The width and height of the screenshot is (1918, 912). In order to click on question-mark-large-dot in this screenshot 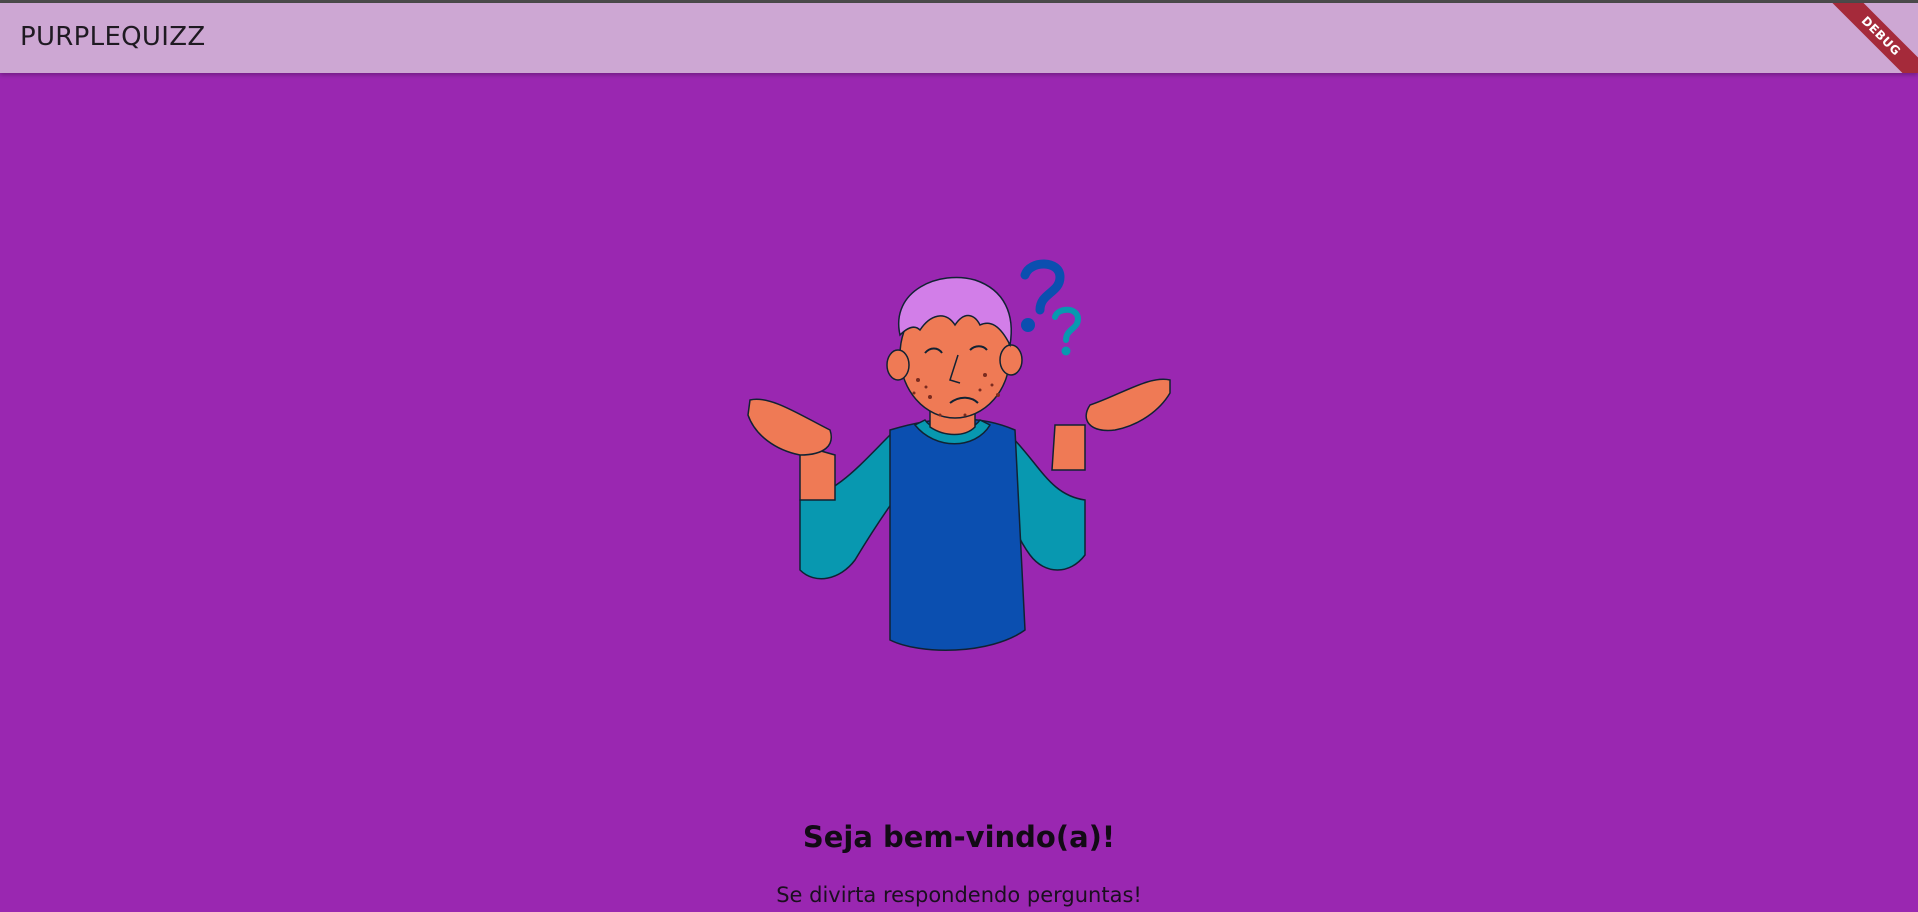, I will do `click(1028, 325)`.